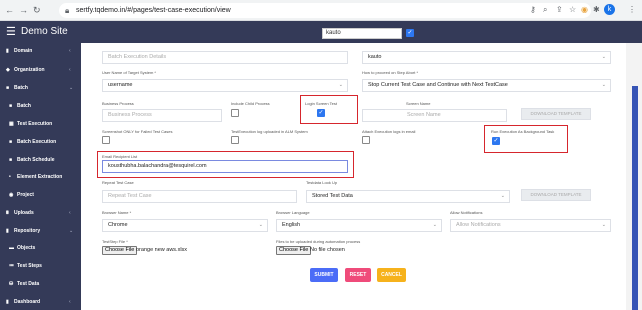 This screenshot has height=310, width=642. I want to click on include-child-process-checkbox, so click(235, 113).